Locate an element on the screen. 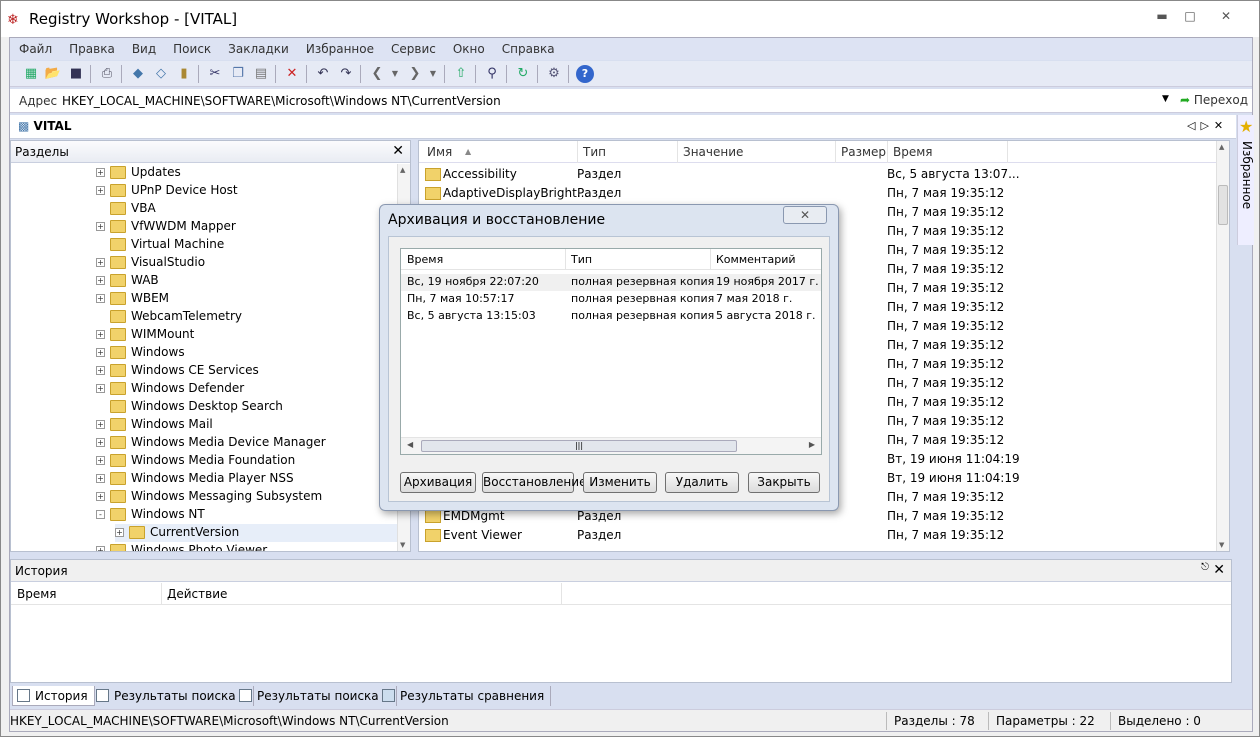 The width and height of the screenshot is (1260, 737). tab-search-results-1: Результаты поиска 1 is located at coordinates (173, 696).